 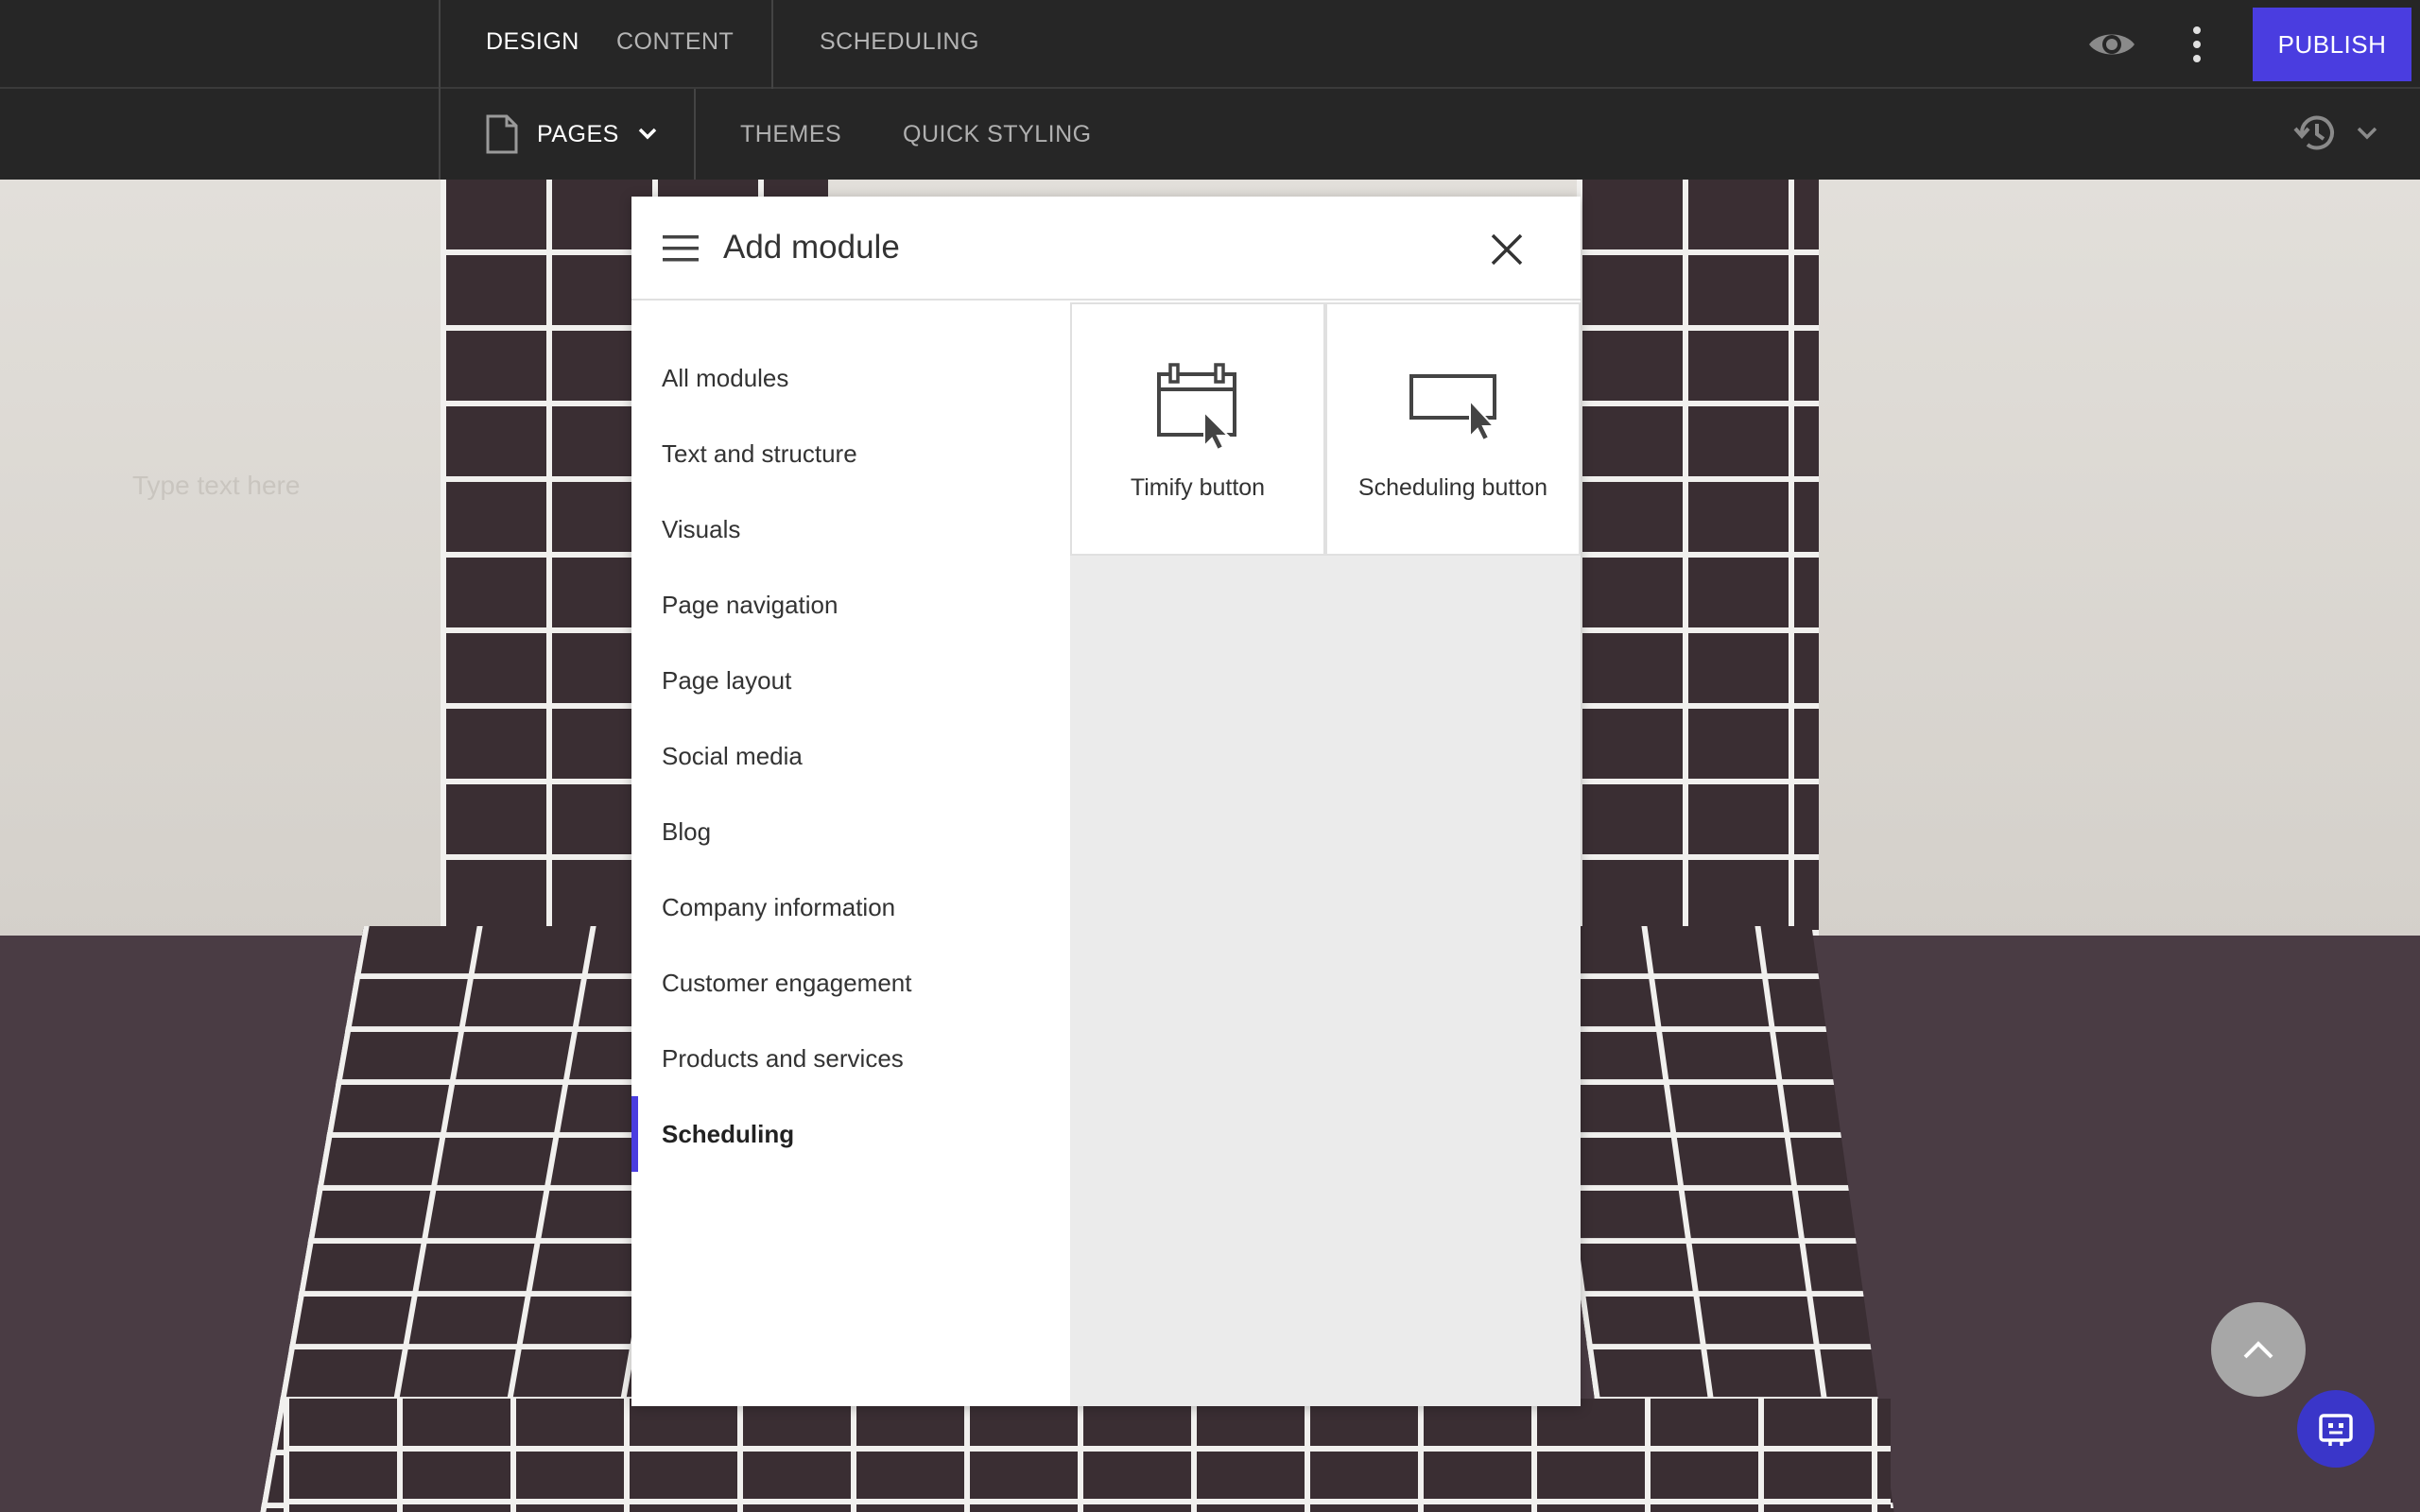 What do you see at coordinates (532, 42) in the screenshot?
I see `tab-design: DESIGN` at bounding box center [532, 42].